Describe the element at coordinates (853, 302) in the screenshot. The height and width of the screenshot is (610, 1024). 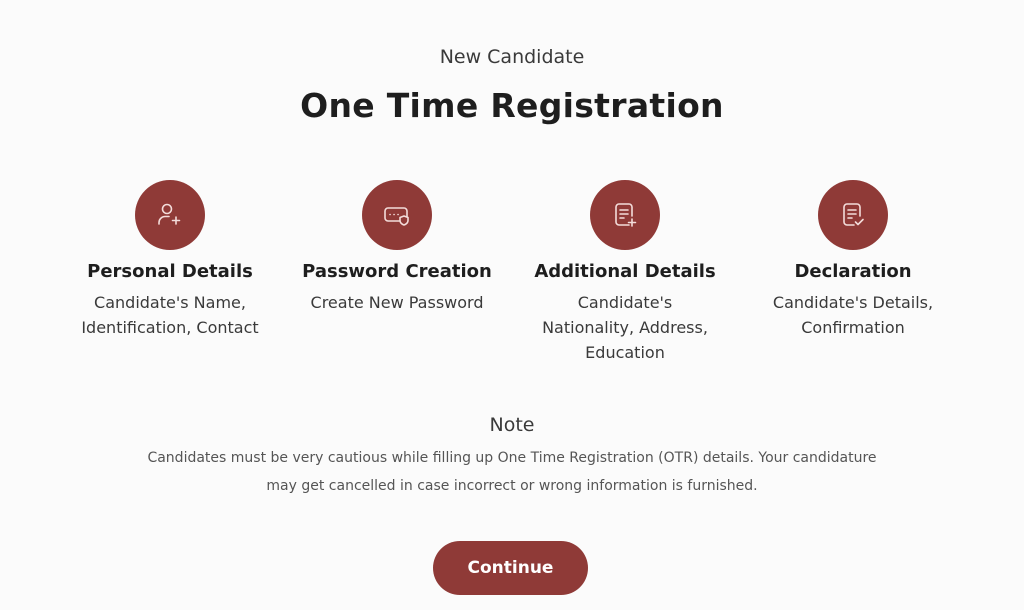
I see `step-description-line: Candidate's Details,` at that location.